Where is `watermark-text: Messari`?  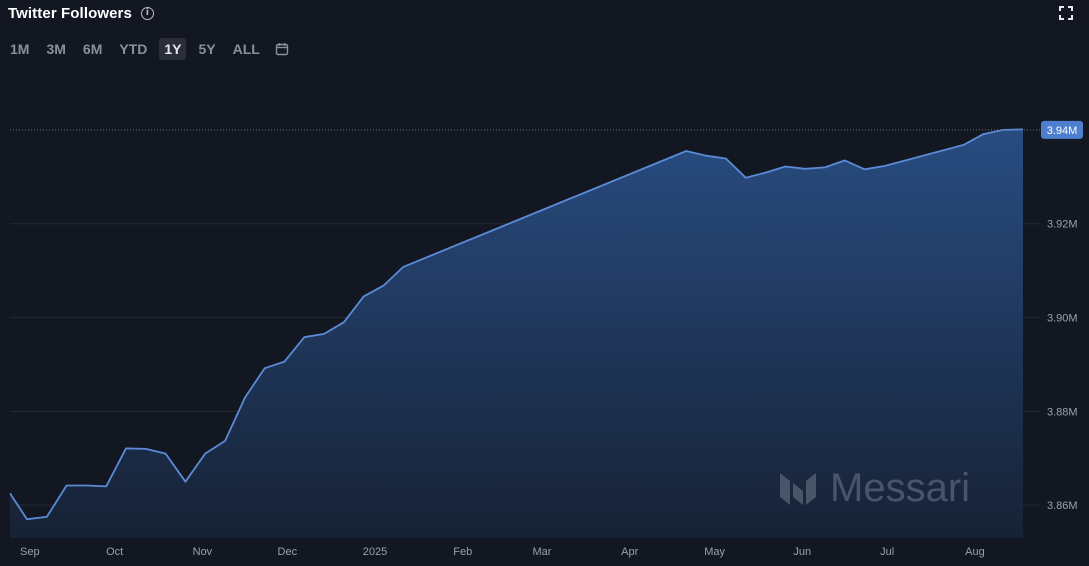 watermark-text: Messari is located at coordinates (900, 488).